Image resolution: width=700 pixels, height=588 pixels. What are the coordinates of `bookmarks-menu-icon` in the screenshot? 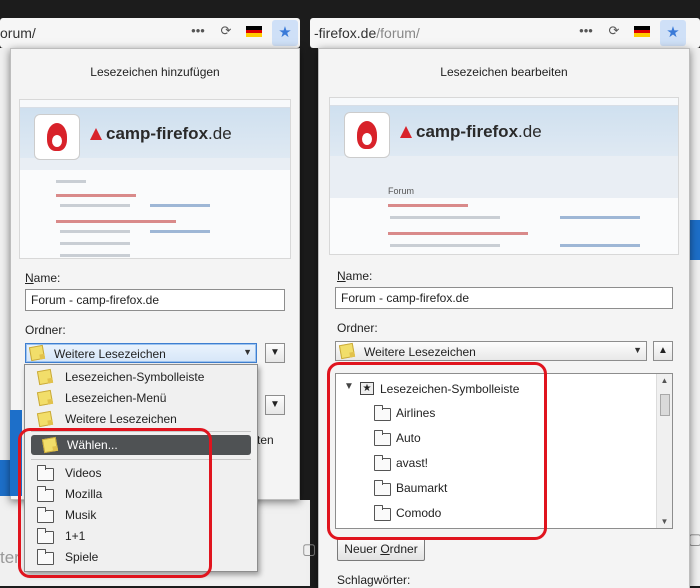 It's located at (45, 398).